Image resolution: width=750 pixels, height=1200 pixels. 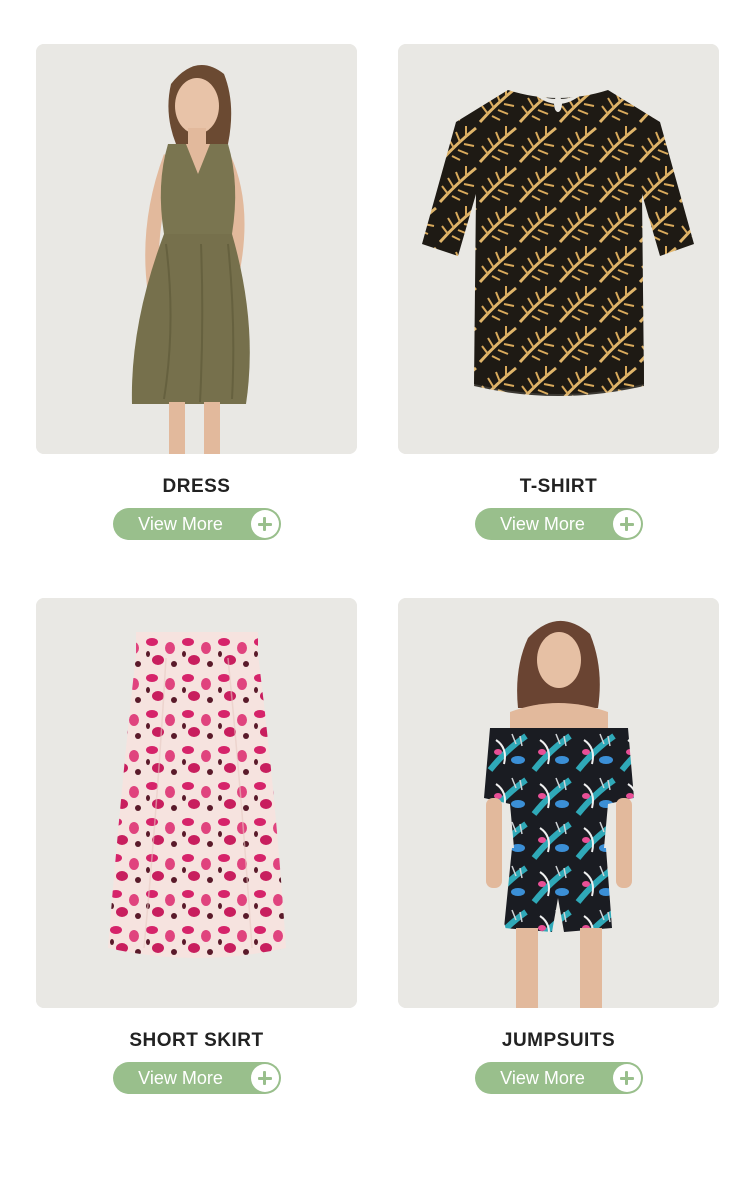 I want to click on product-title: DRESS, so click(x=196, y=486).